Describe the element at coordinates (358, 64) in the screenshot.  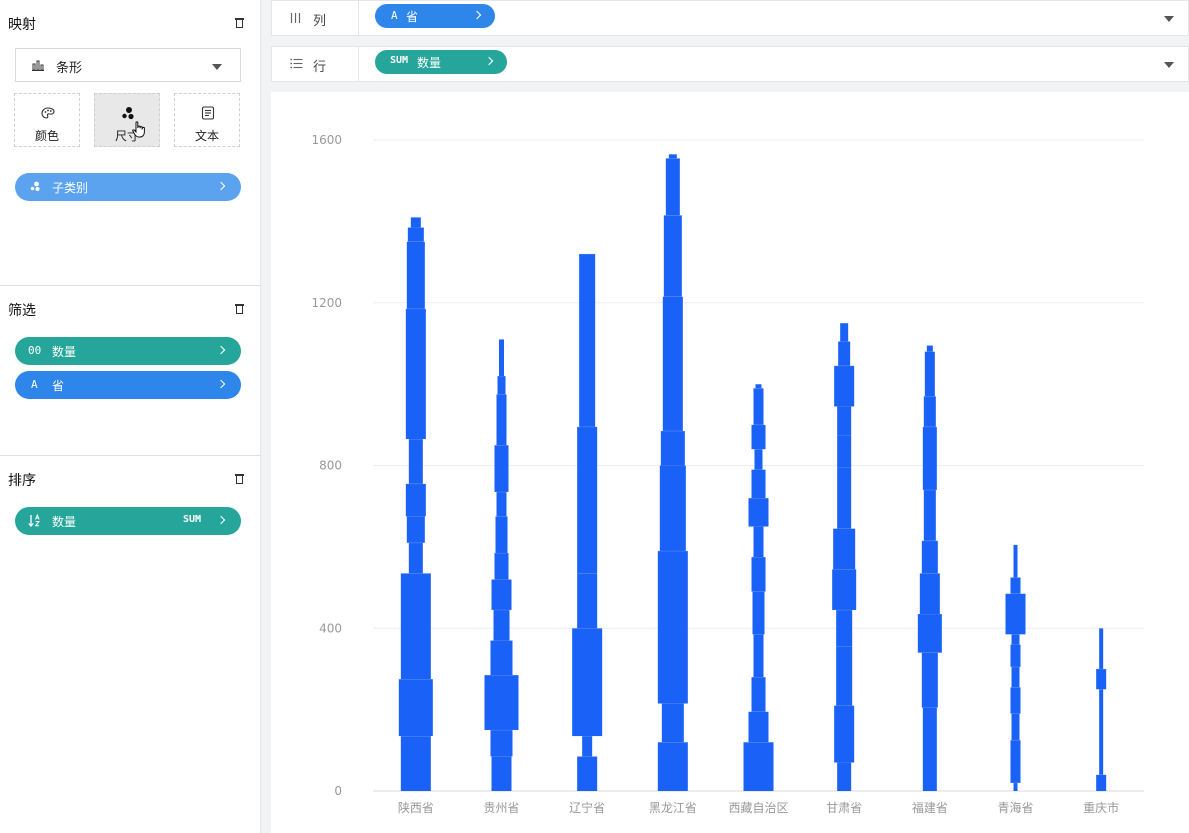
I see `divider` at that location.